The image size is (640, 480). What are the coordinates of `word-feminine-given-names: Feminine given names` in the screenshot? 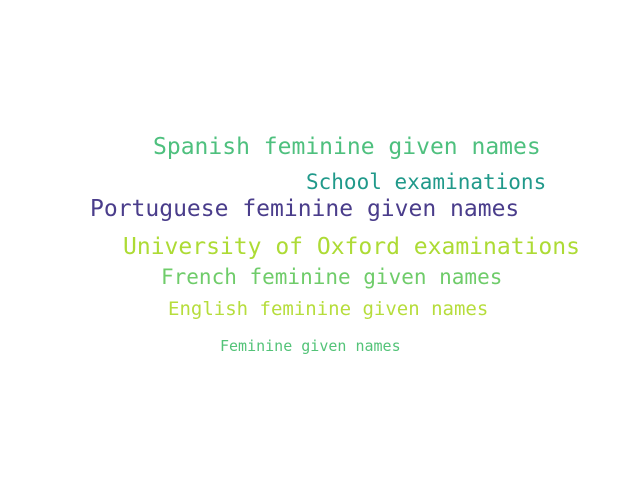 It's located at (310, 346).